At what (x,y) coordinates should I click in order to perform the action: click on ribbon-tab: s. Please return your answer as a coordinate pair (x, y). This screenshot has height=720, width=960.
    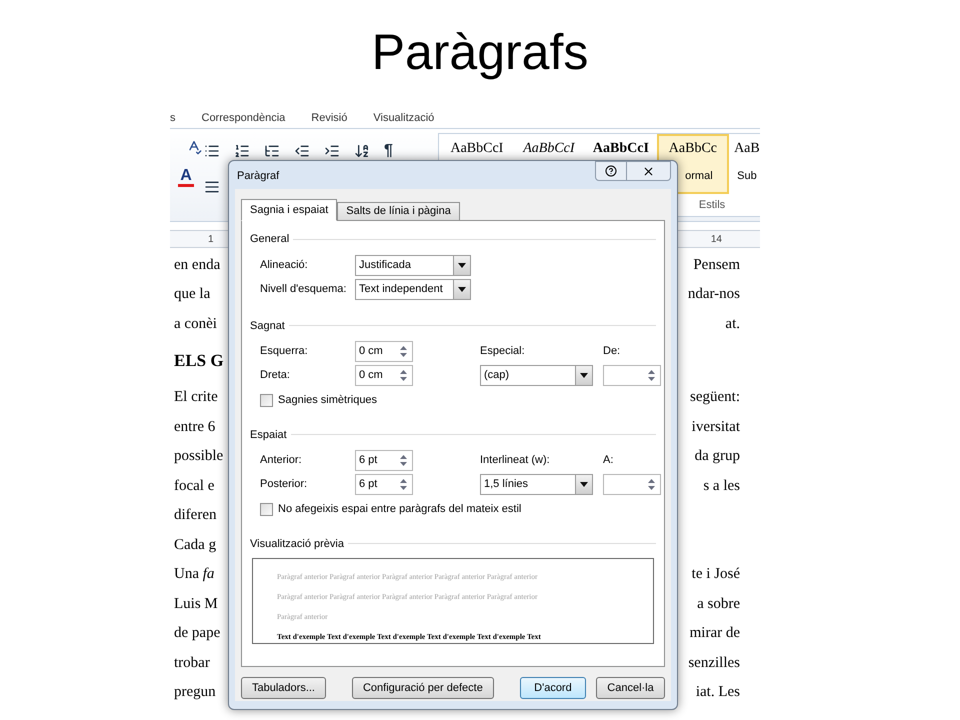
    Looking at the image, I should click on (173, 118).